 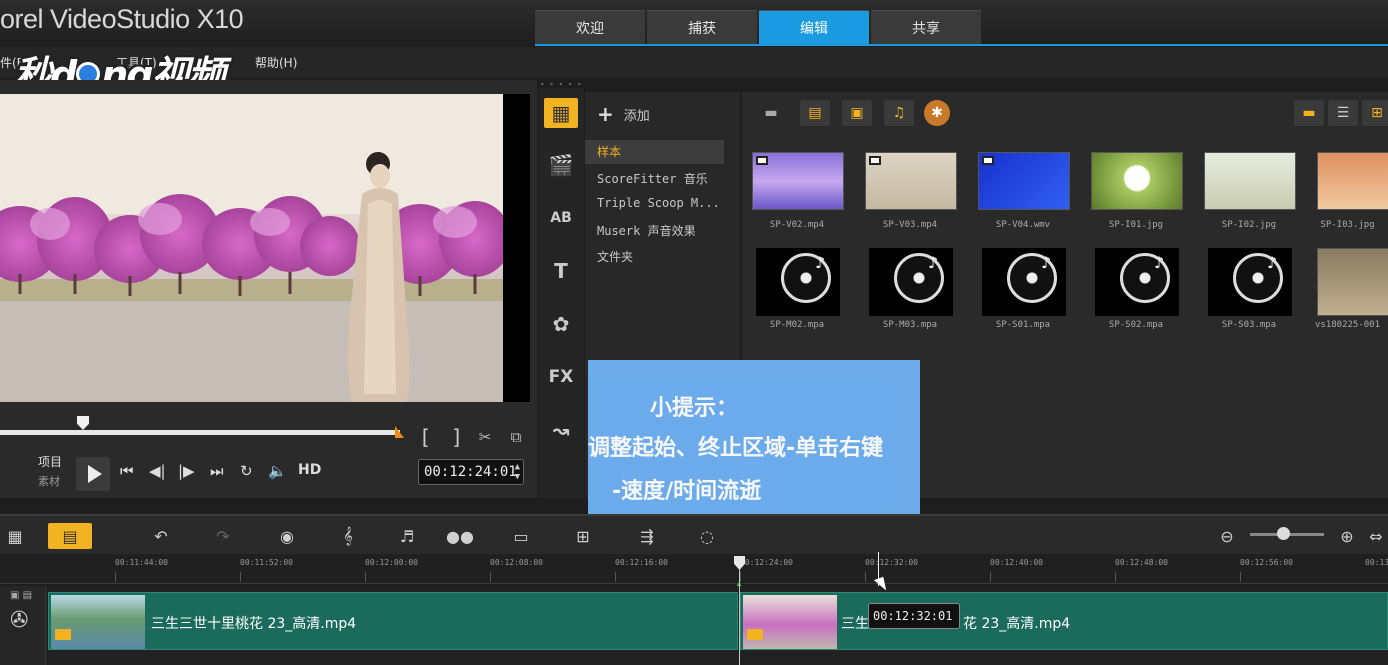 I want to click on nav-item-muserk: Muserk 声音效果, so click(x=646, y=230).